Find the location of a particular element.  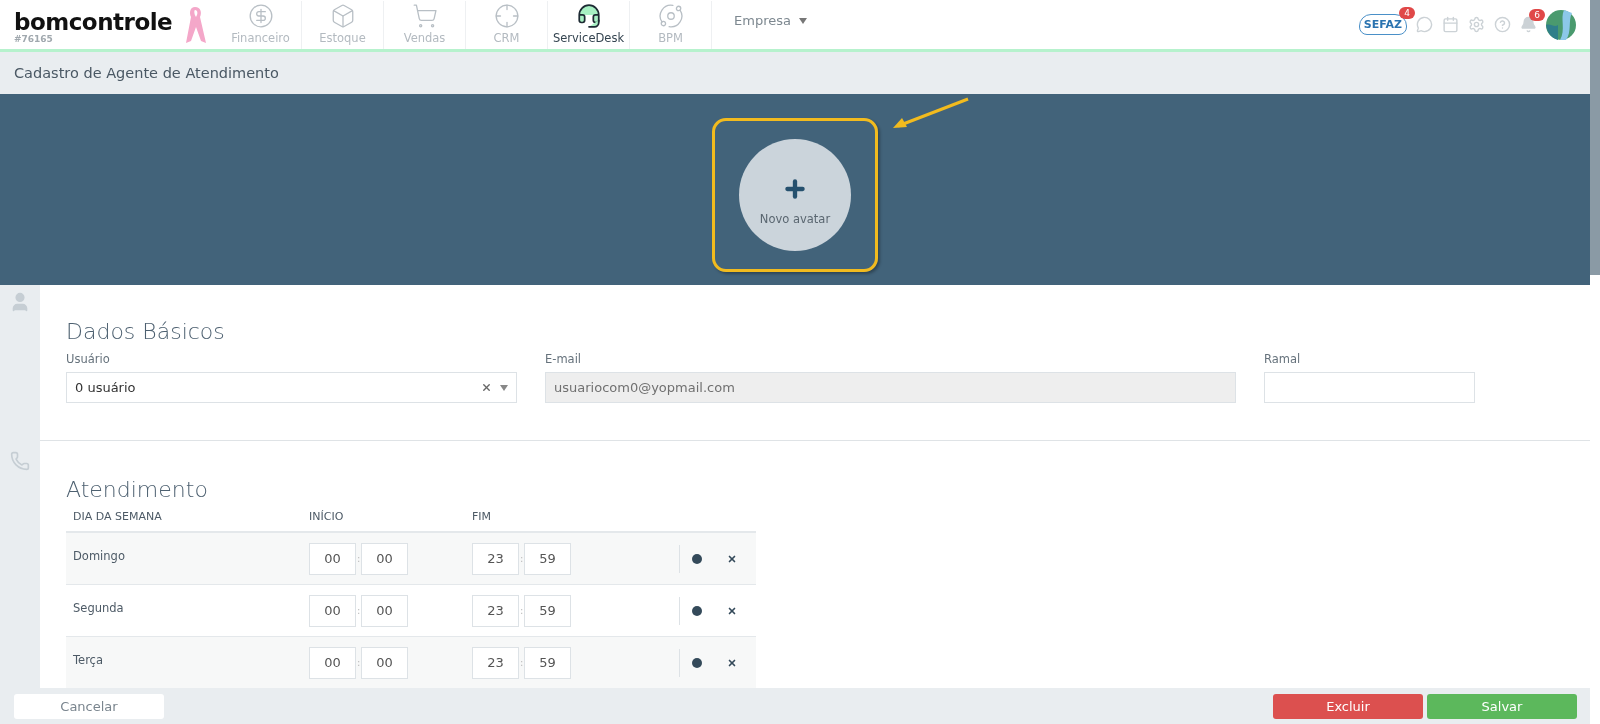

weekday: Segunda is located at coordinates (99, 607).